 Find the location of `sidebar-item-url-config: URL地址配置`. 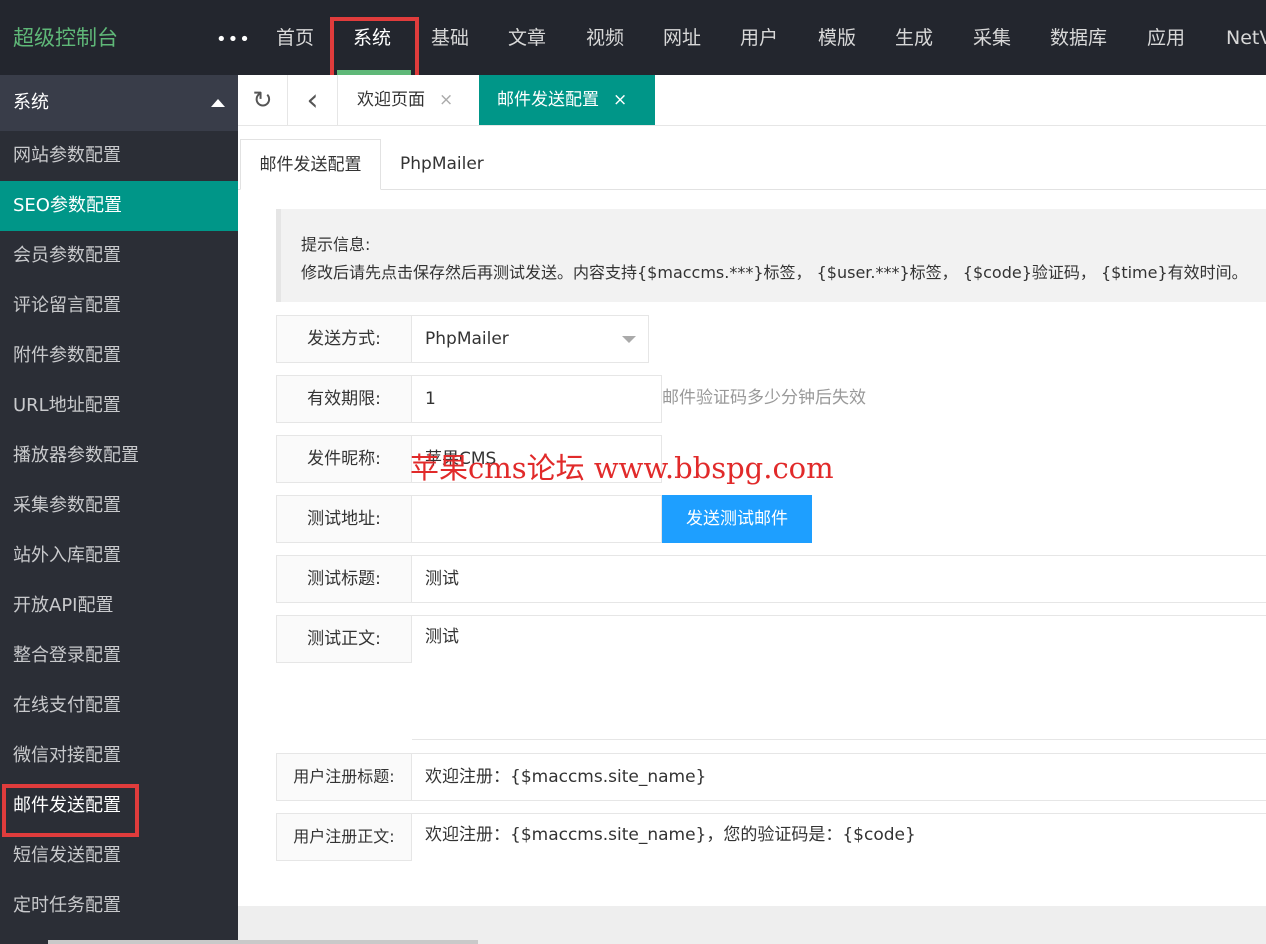

sidebar-item-url-config: URL地址配置 is located at coordinates (119, 406).